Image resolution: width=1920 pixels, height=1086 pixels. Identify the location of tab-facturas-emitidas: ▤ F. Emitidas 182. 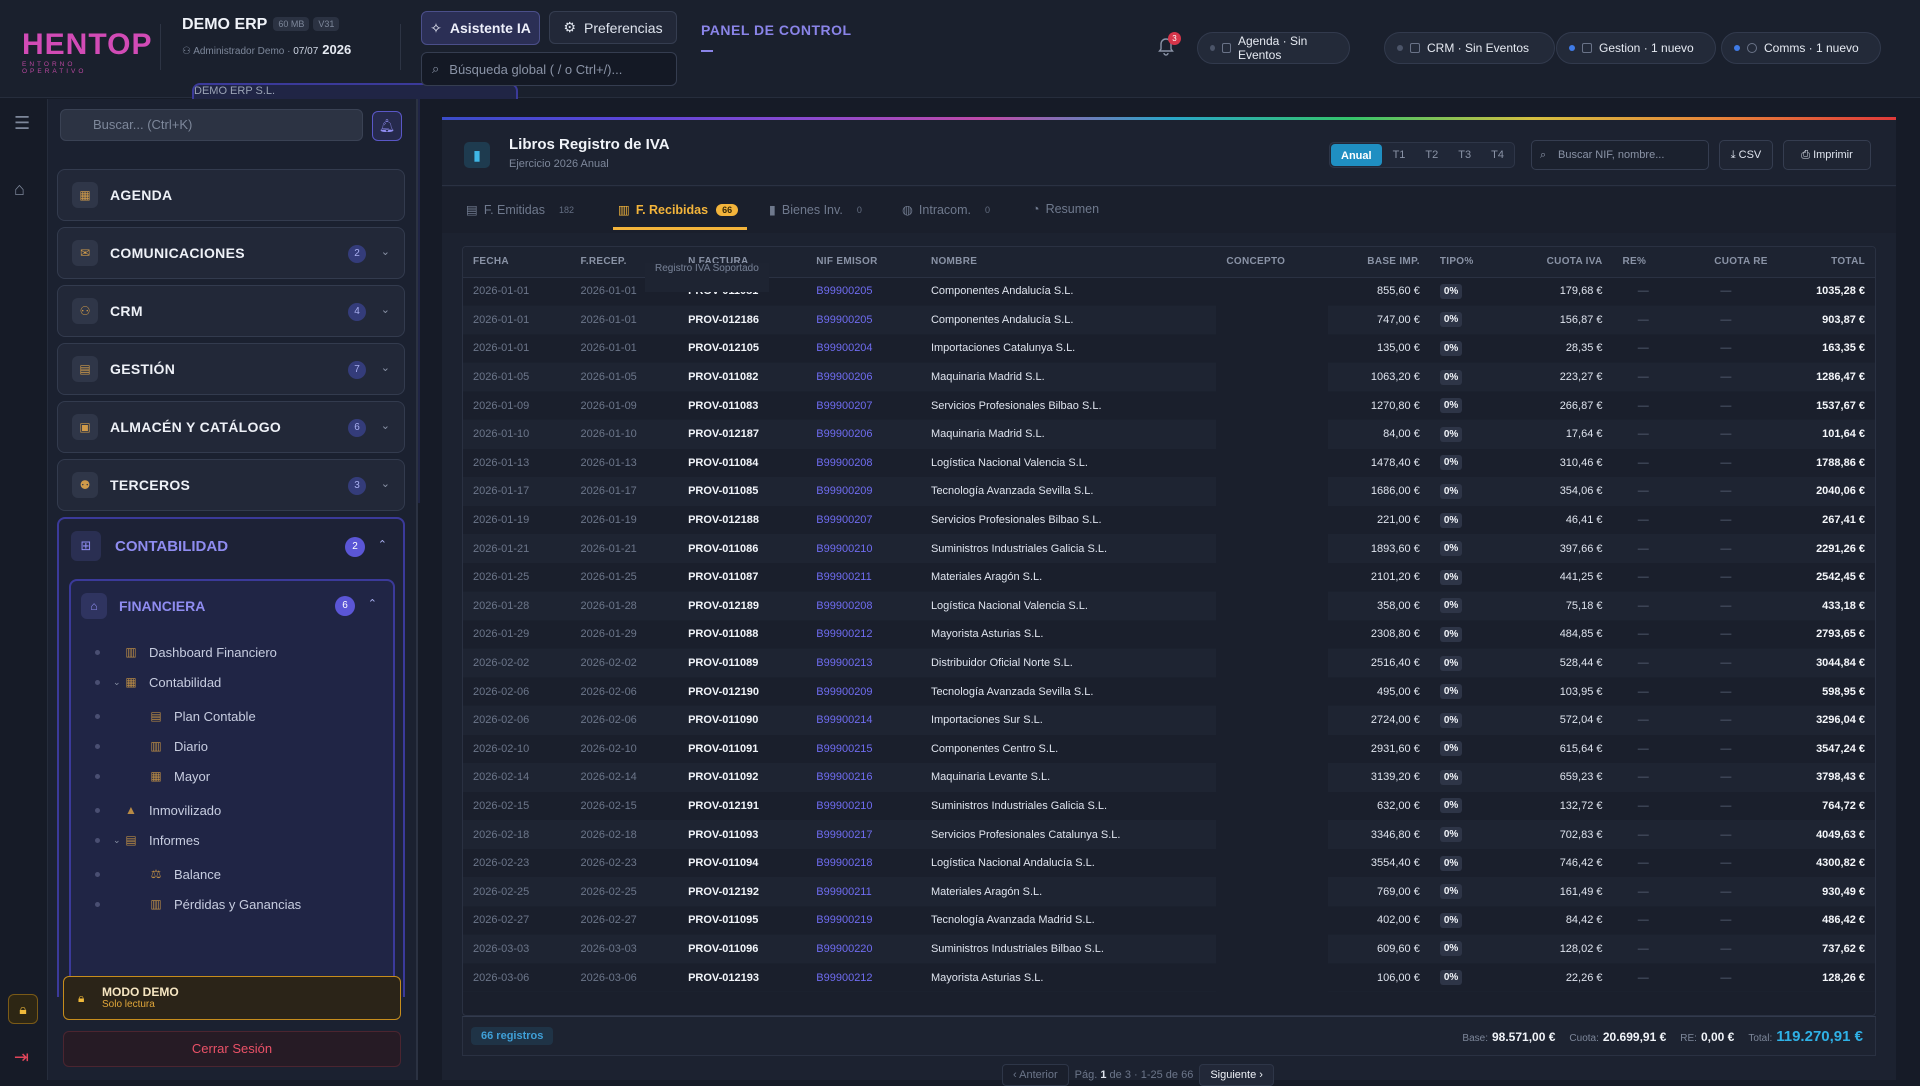
(520, 210).